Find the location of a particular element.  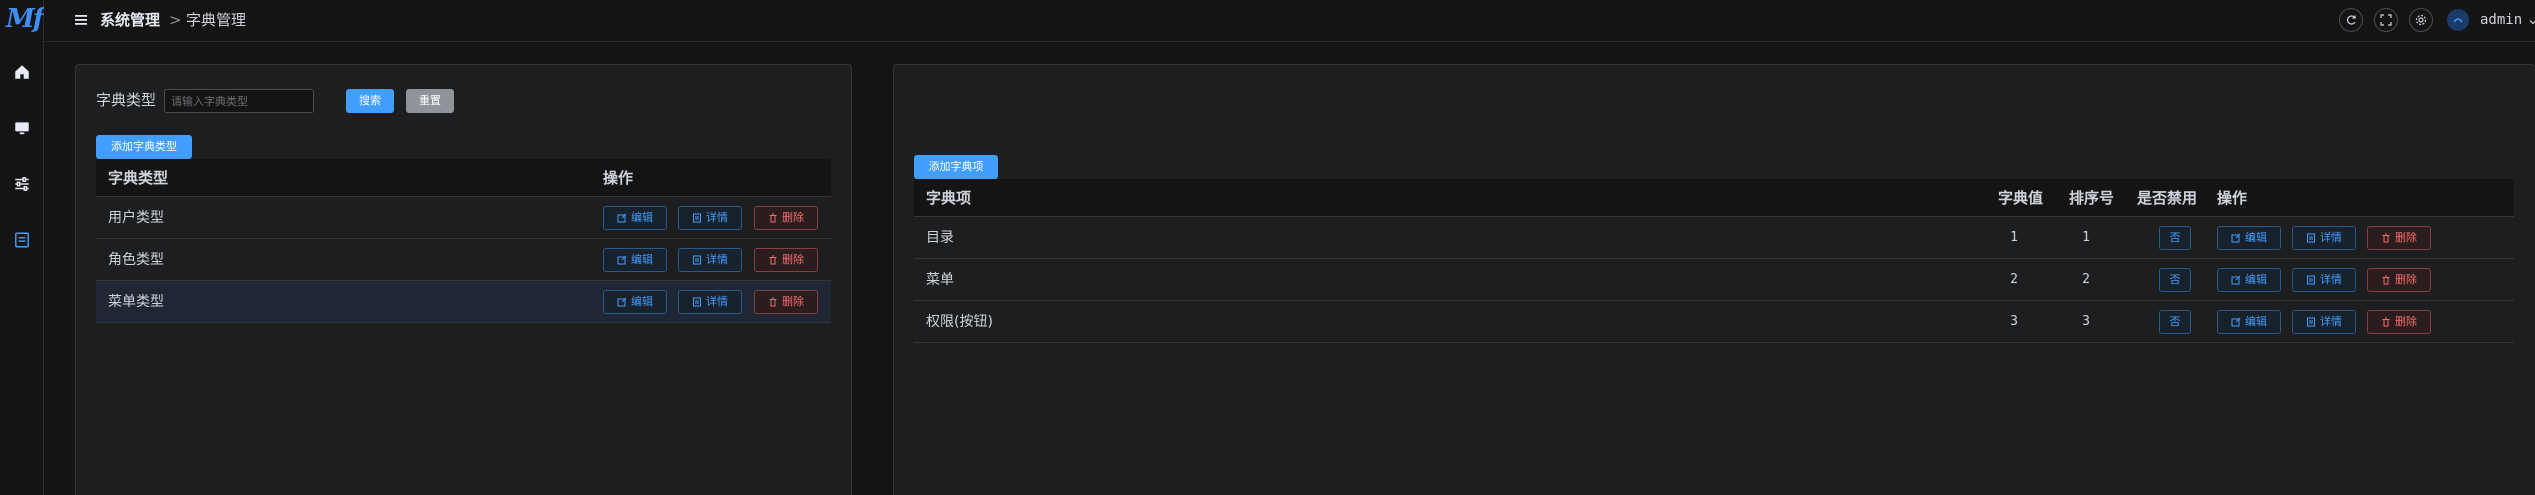

cell-dict-type: 角色类型 is located at coordinates (136, 260).